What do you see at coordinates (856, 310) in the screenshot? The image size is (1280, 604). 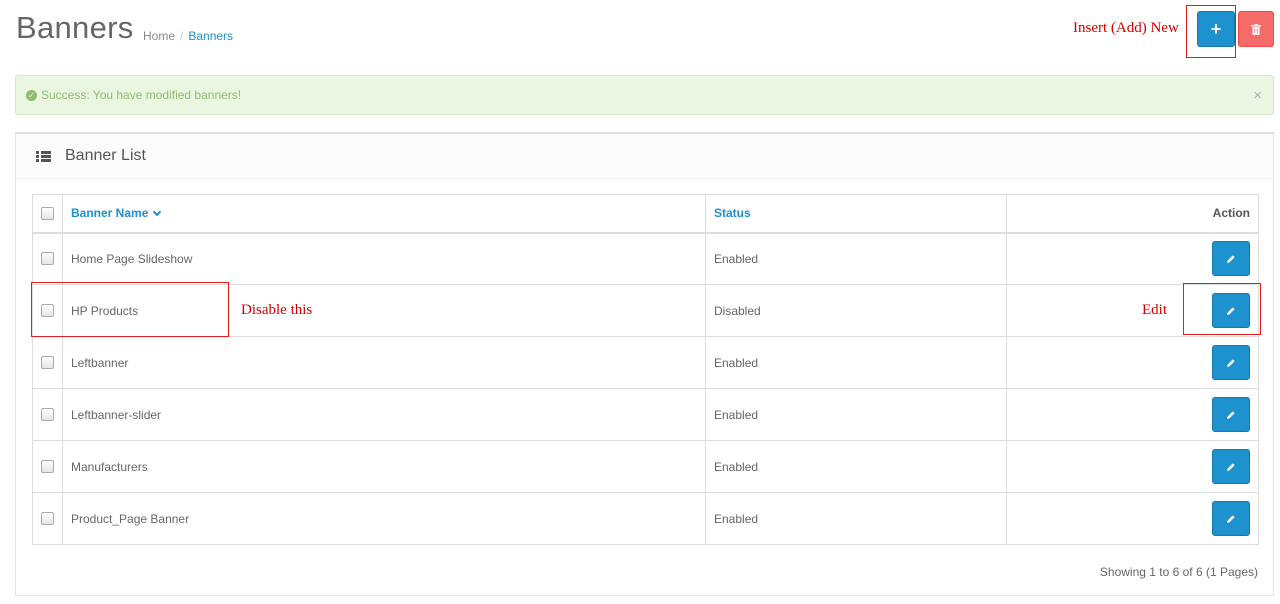 I see `banner-status-cell: Disabled` at bounding box center [856, 310].